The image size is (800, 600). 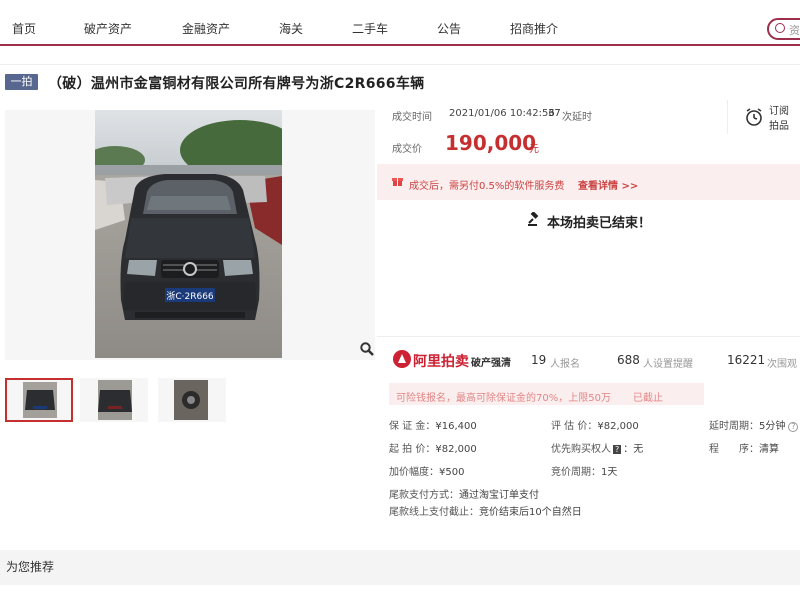 What do you see at coordinates (400, 567) in the screenshot?
I see `recommend-section` at bounding box center [400, 567].